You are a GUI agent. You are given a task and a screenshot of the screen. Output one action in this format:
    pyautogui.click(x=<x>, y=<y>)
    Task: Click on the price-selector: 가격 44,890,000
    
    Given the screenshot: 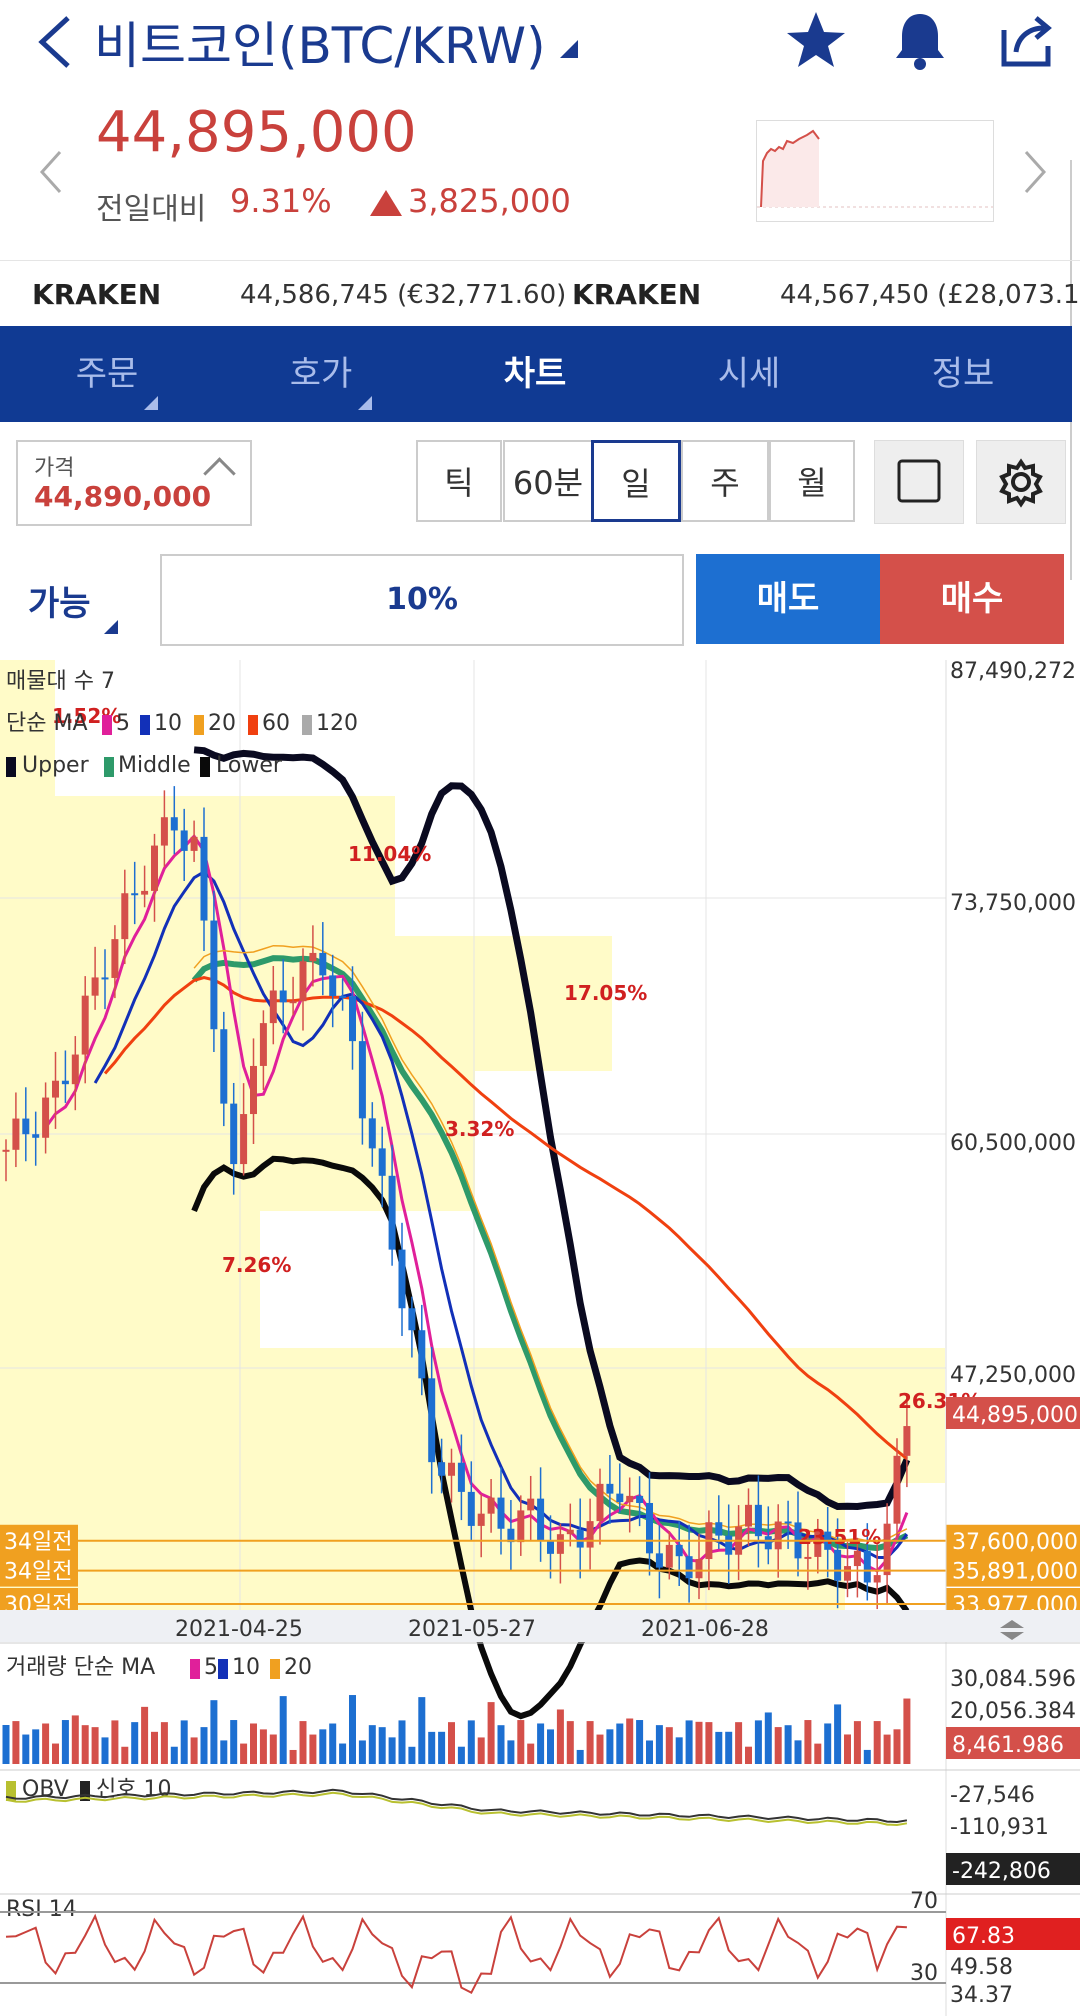 What is the action you would take?
    pyautogui.click(x=134, y=483)
    